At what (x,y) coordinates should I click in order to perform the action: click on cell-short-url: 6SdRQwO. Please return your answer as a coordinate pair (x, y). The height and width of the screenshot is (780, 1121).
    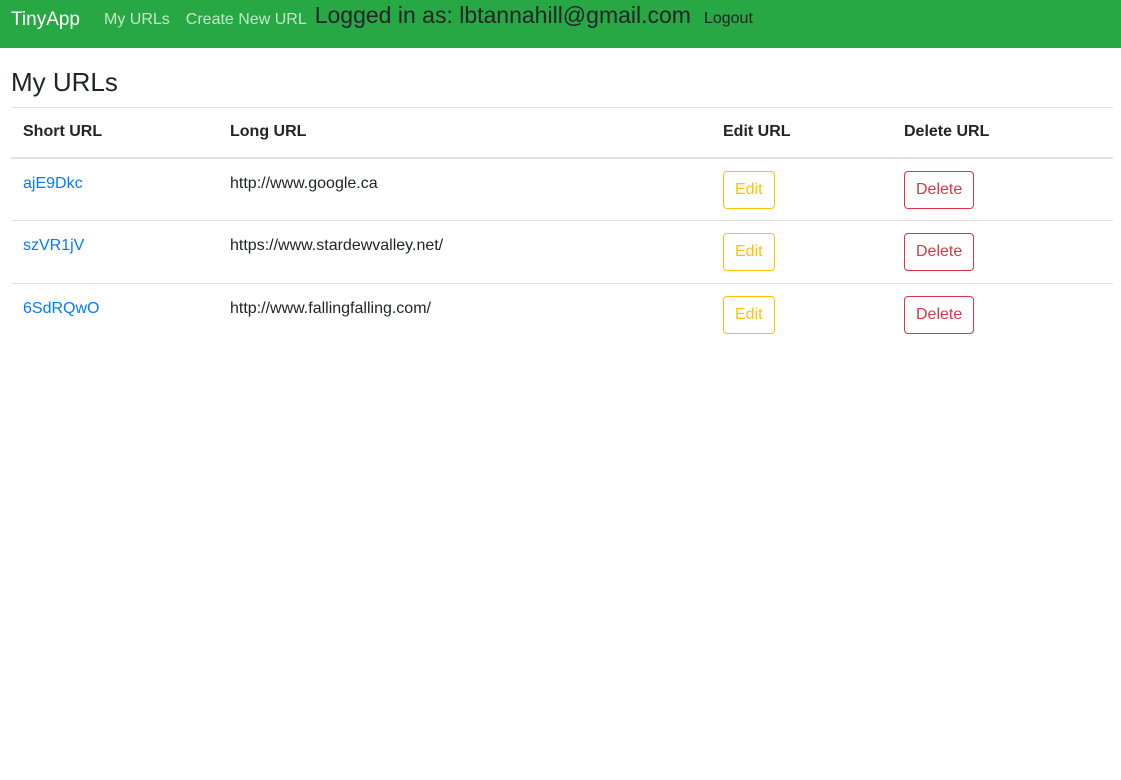
    Looking at the image, I should click on (114, 315).